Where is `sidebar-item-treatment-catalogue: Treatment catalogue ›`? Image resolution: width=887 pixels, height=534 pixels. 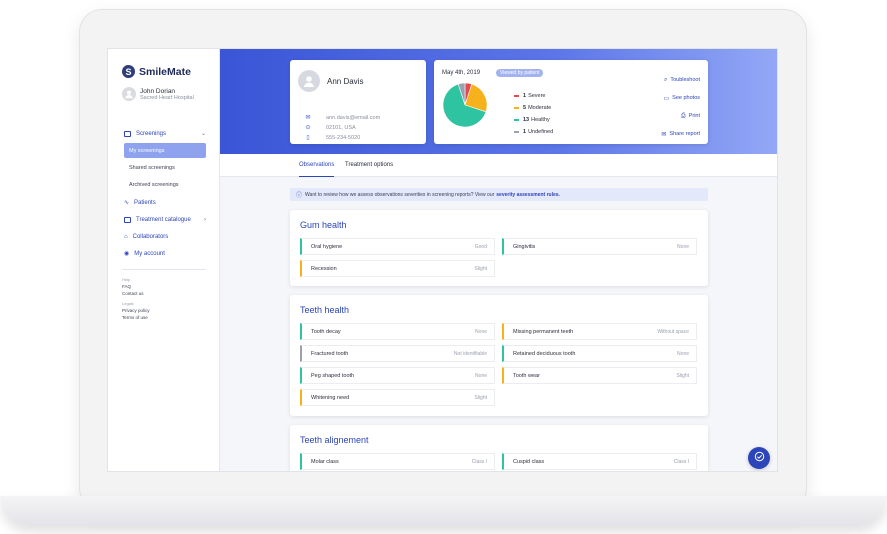 sidebar-item-treatment-catalogue: Treatment catalogue › is located at coordinates (164, 219).